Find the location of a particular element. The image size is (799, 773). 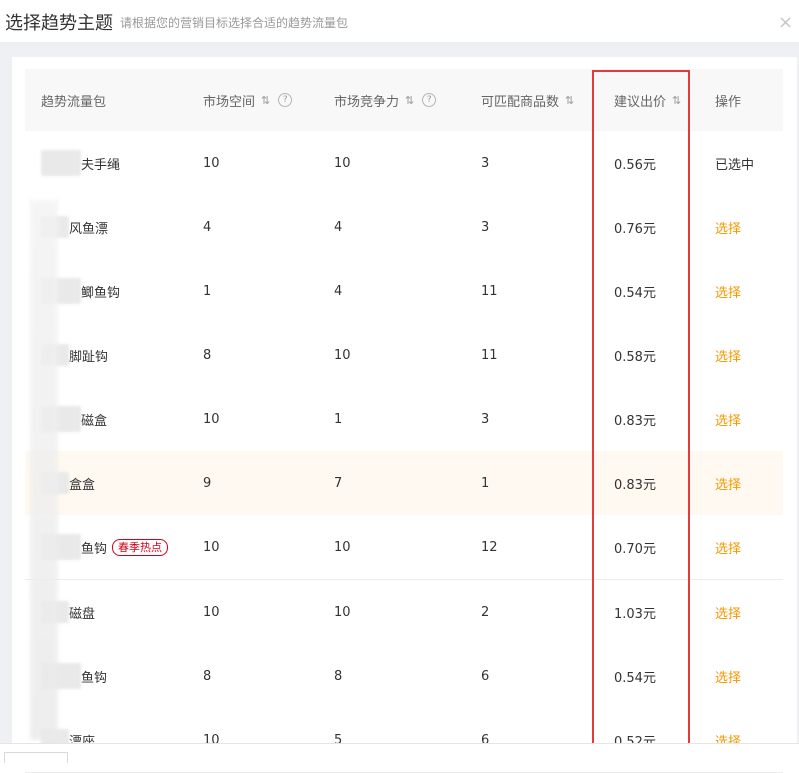

header-suggested-bid: 建议出价 ⇅ is located at coordinates (647, 100).